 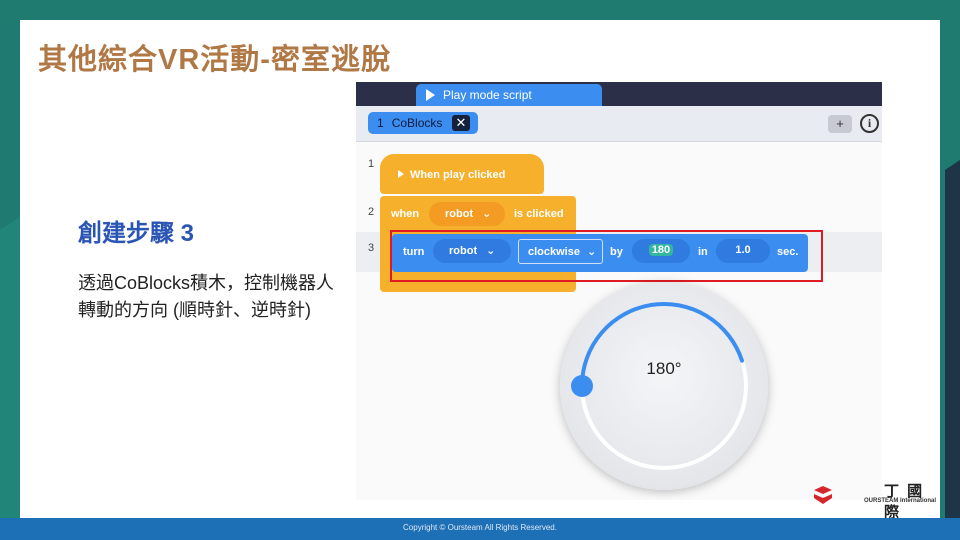 What do you see at coordinates (459, 214) in the screenshot?
I see `when-target-label: robot` at bounding box center [459, 214].